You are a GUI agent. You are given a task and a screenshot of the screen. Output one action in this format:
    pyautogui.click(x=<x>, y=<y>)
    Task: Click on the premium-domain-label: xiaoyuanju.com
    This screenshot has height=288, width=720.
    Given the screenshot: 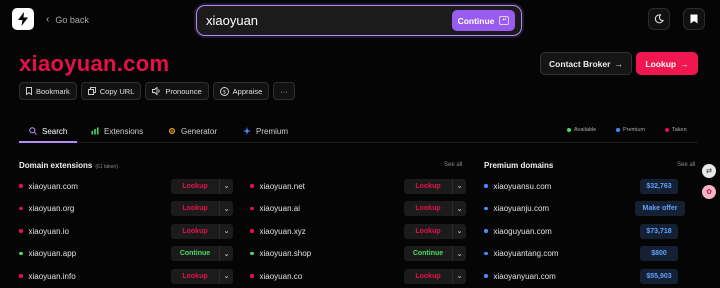 What is the action you would take?
    pyautogui.click(x=521, y=208)
    